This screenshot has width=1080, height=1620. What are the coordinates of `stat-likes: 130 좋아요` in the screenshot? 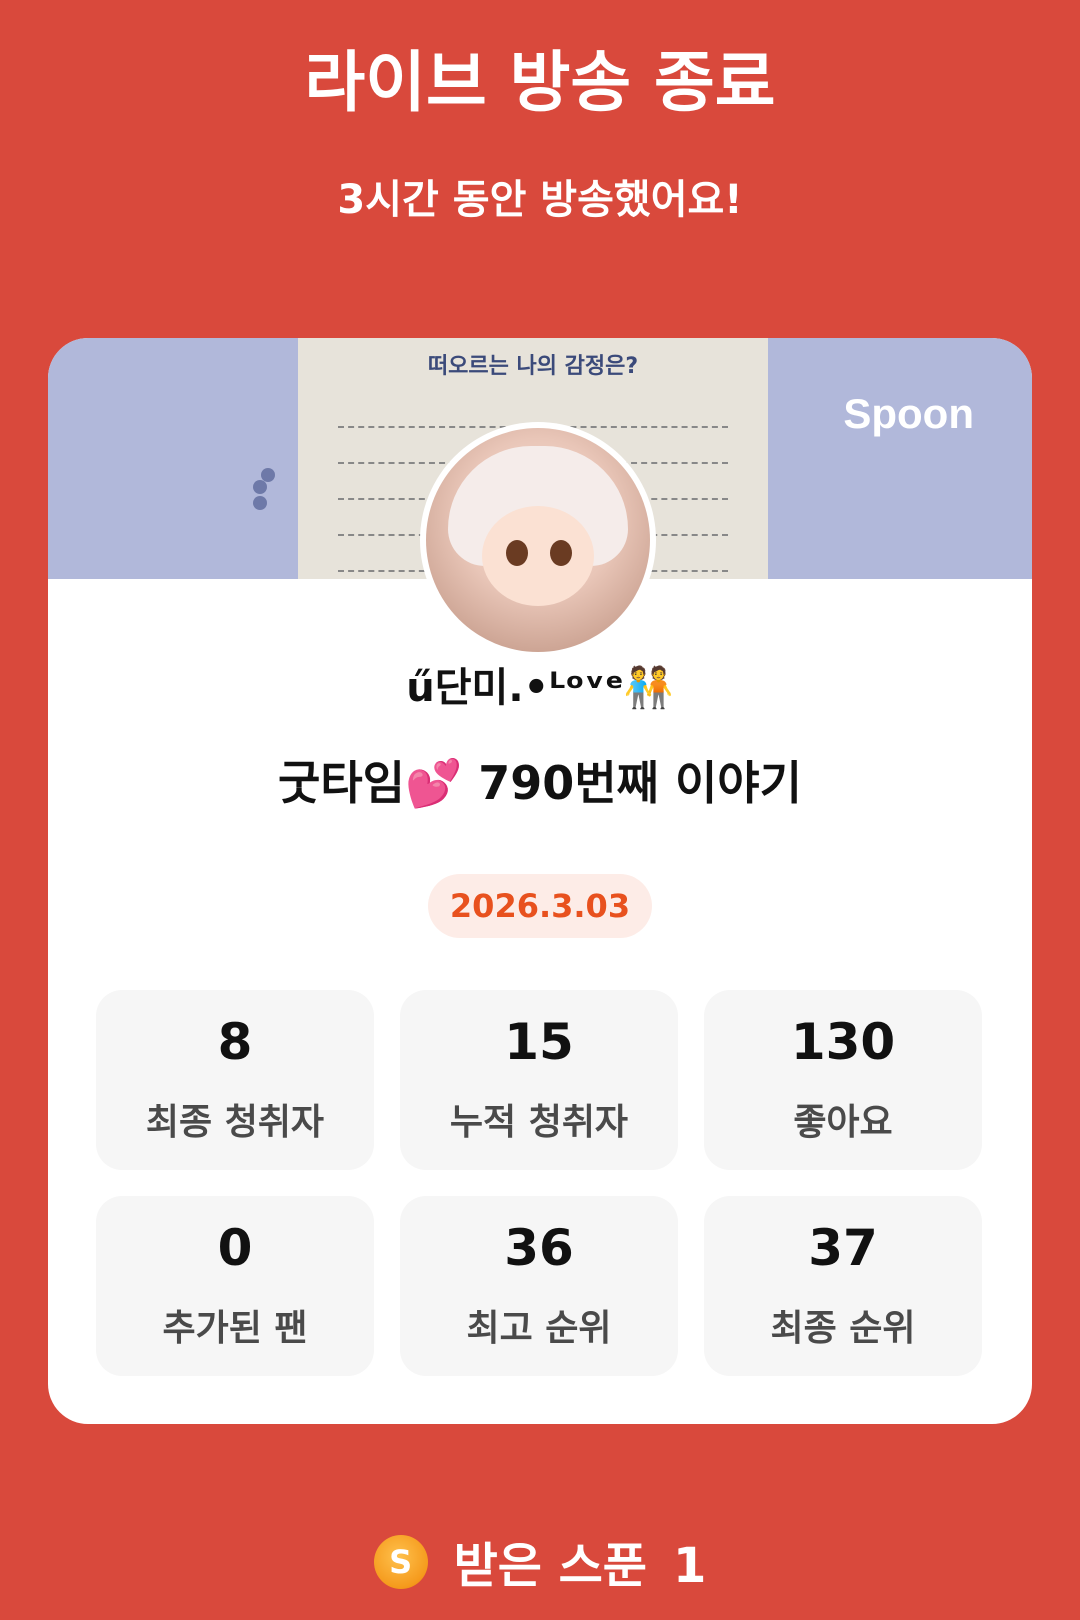 It's located at (843, 1080).